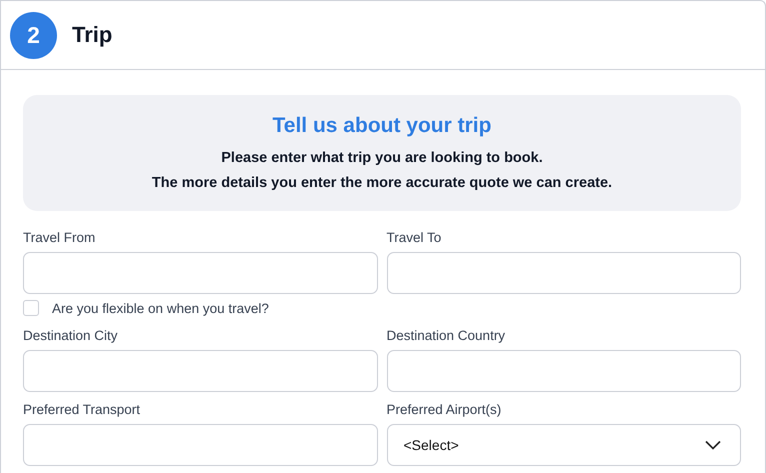 This screenshot has width=766, height=473. I want to click on field-label: Travel To, so click(414, 238).